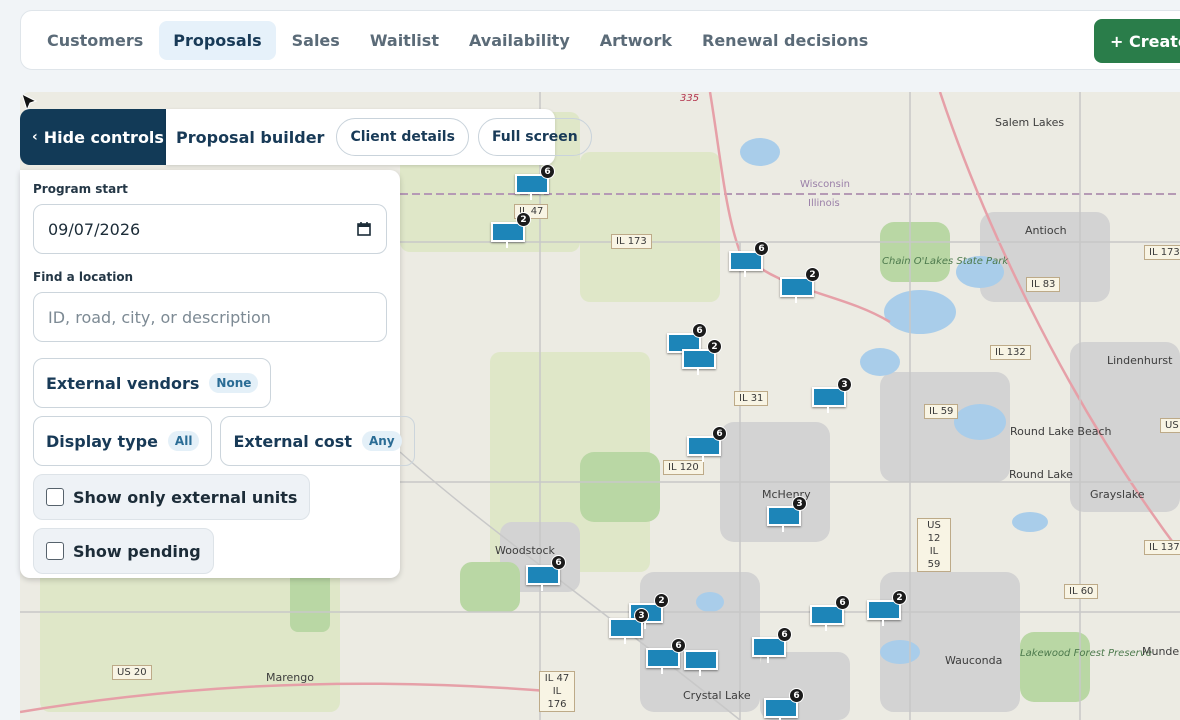 The height and width of the screenshot is (720, 1180). Describe the element at coordinates (1046, 230) in the screenshot. I see `place-label: Antioch` at that location.